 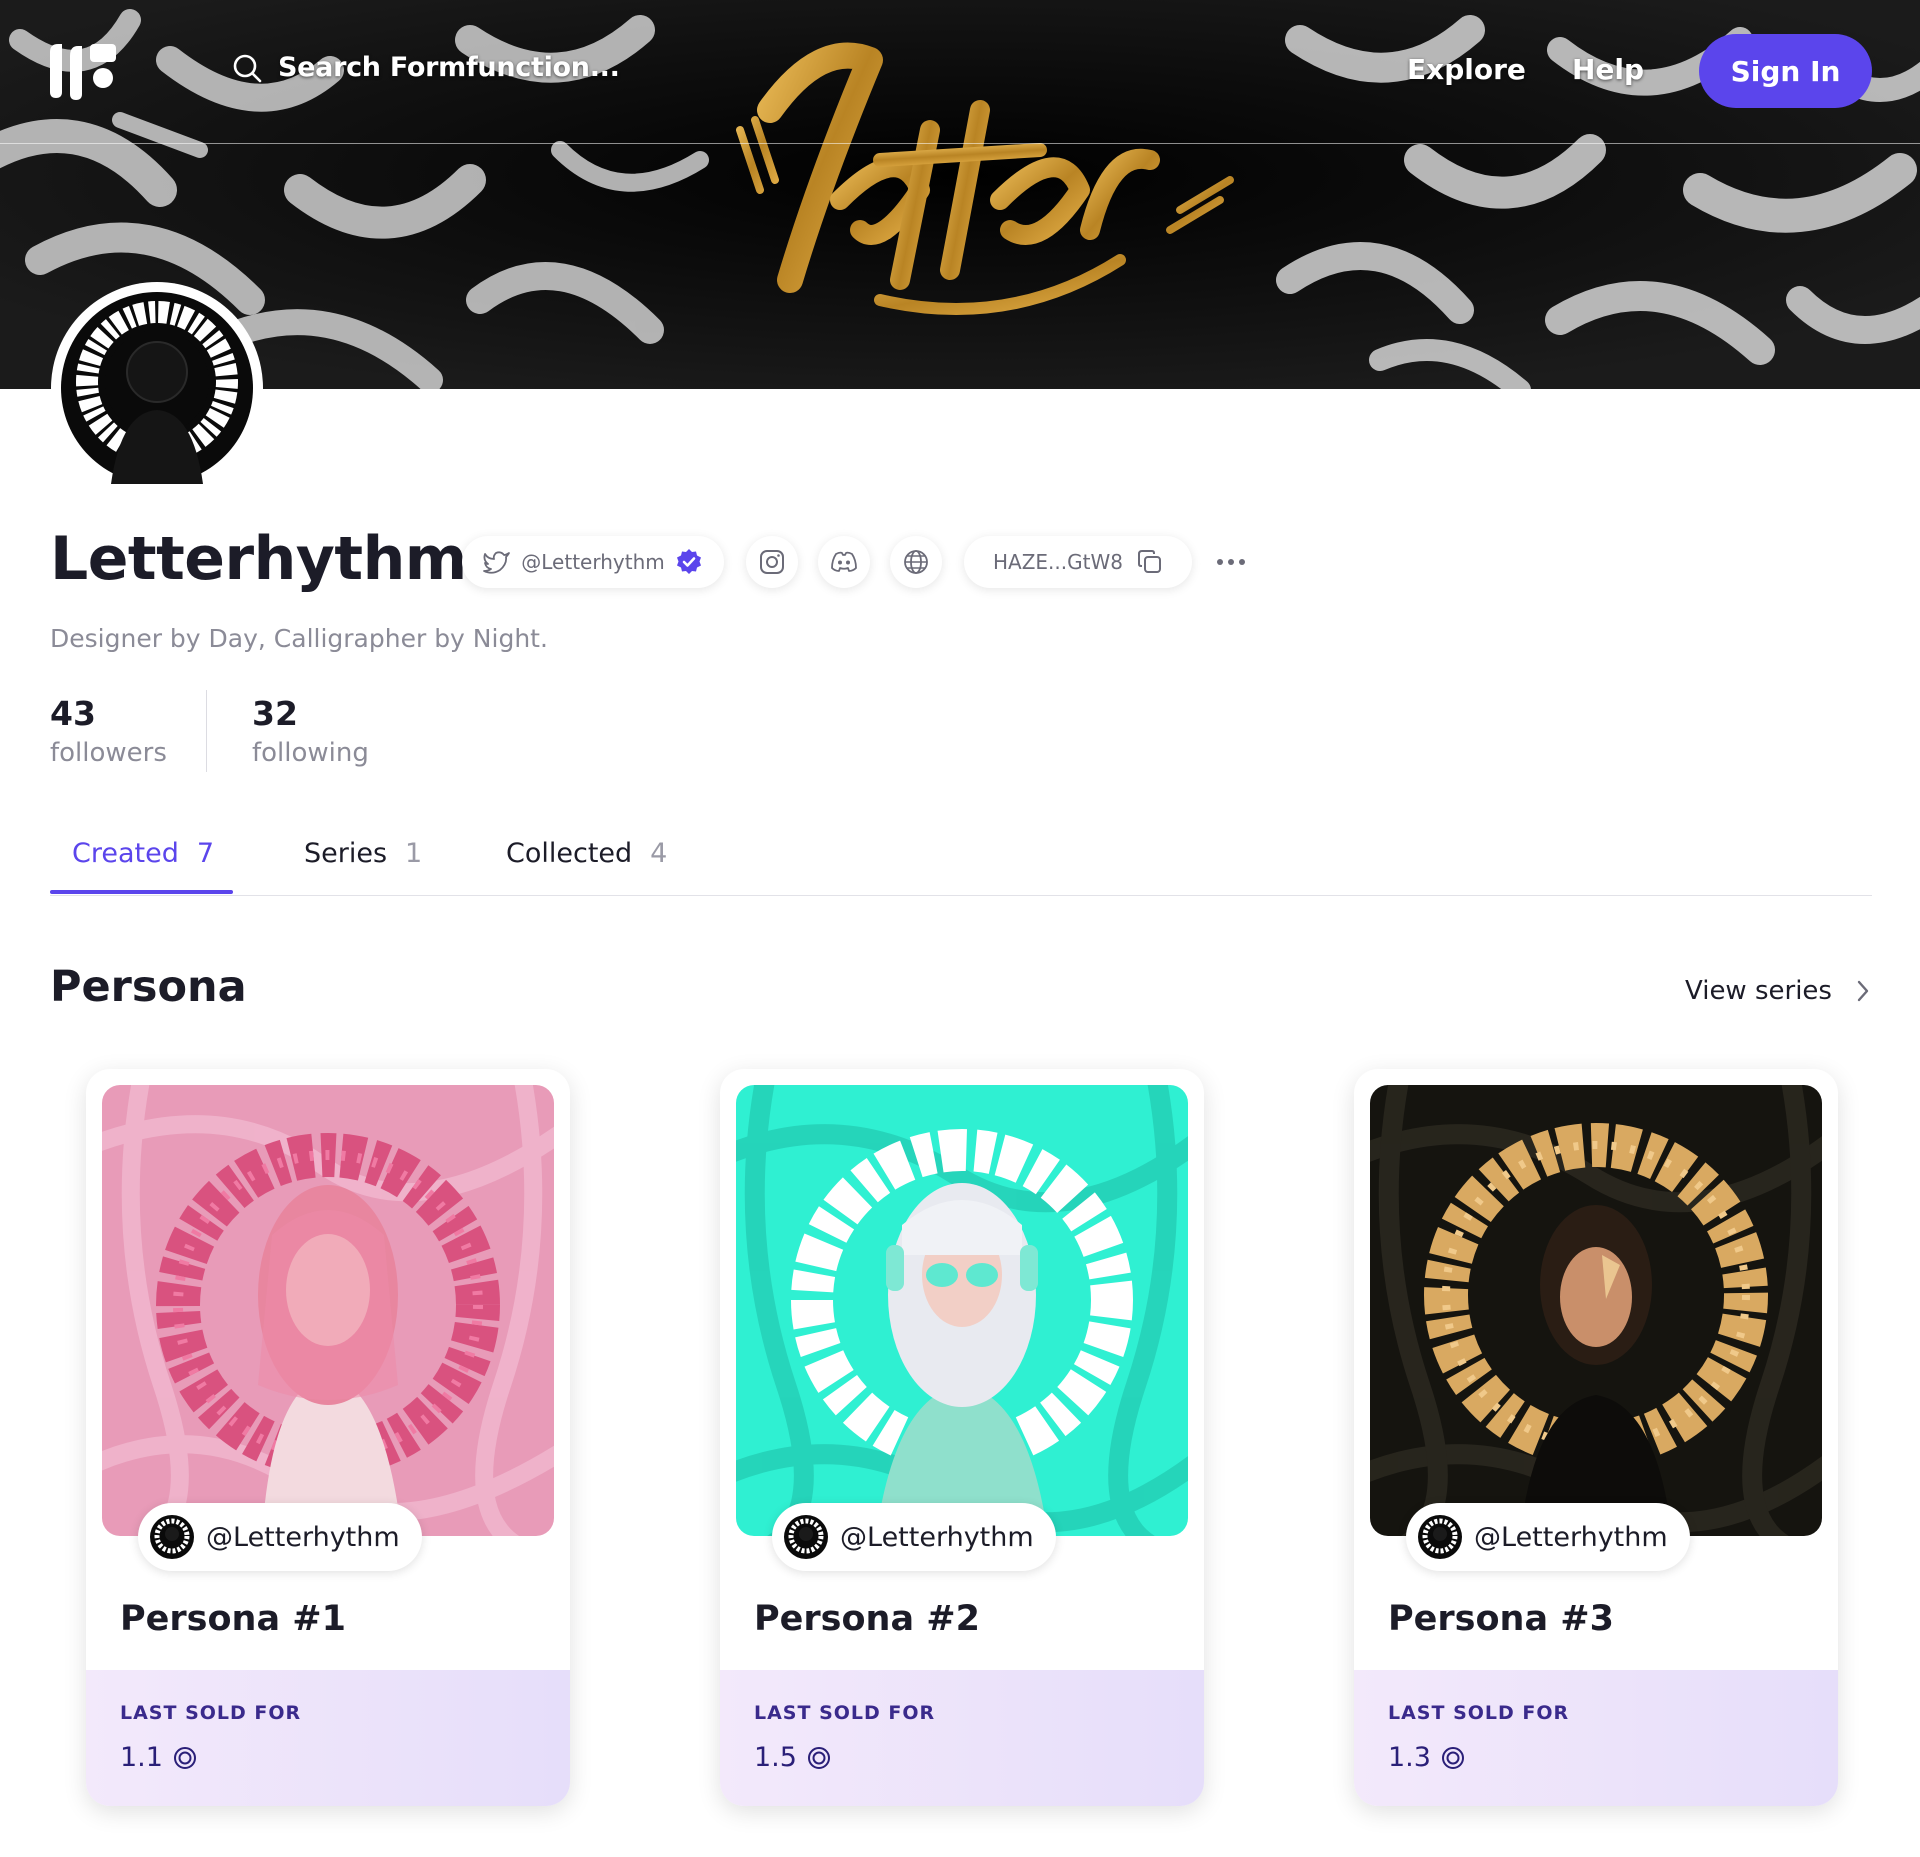 I want to click on view-series-label: View series, so click(x=1758, y=991).